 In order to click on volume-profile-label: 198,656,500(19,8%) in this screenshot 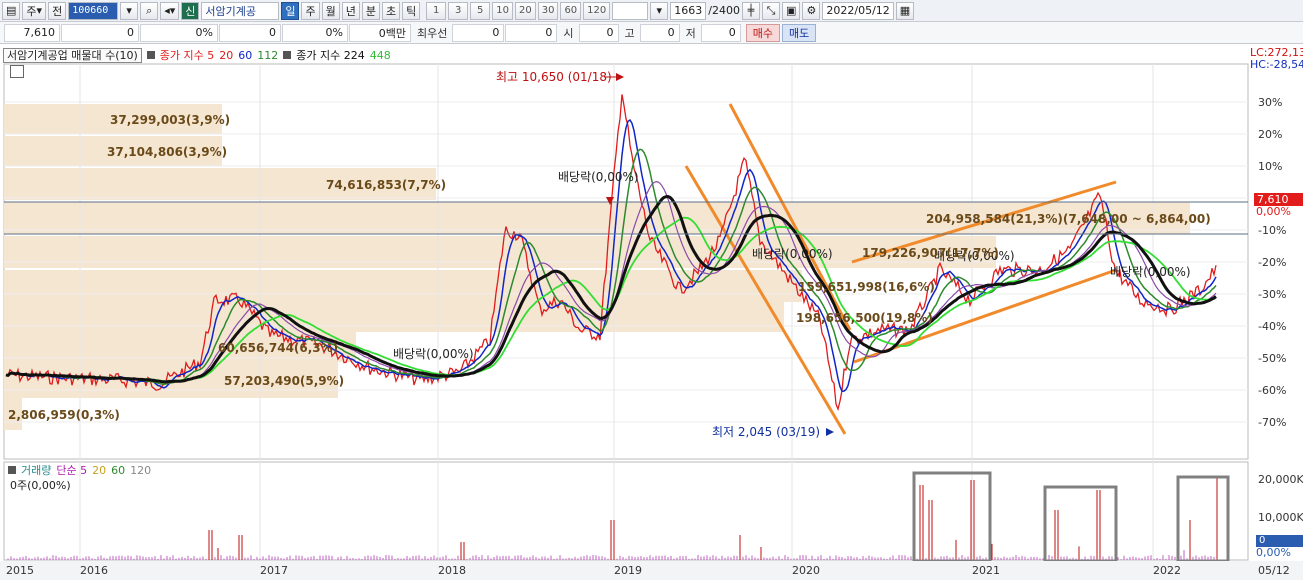, I will do `click(864, 318)`.